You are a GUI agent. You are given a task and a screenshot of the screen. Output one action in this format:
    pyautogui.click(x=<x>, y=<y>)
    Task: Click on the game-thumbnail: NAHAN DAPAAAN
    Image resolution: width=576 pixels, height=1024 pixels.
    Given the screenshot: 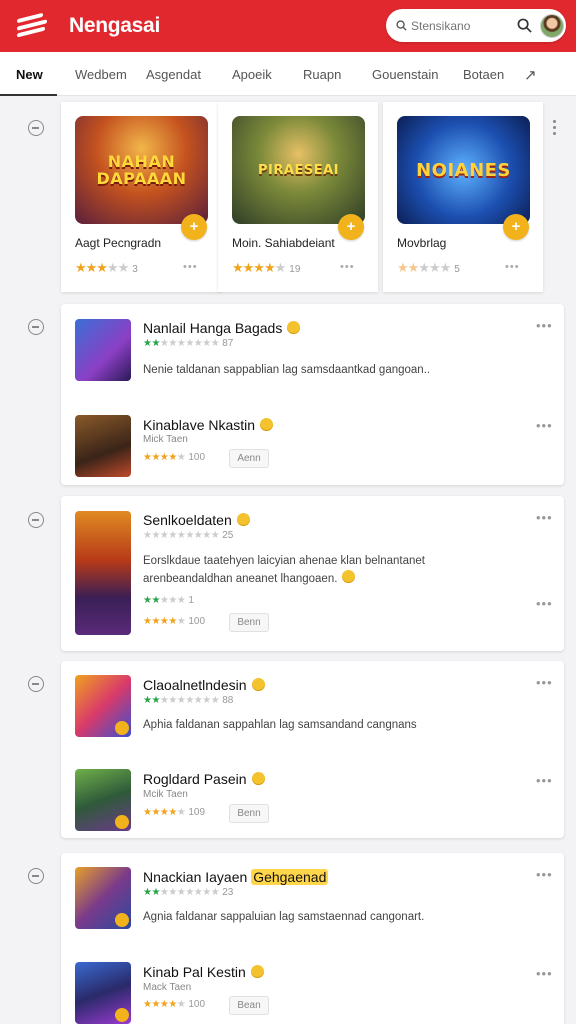 What is the action you would take?
    pyautogui.click(x=141, y=170)
    